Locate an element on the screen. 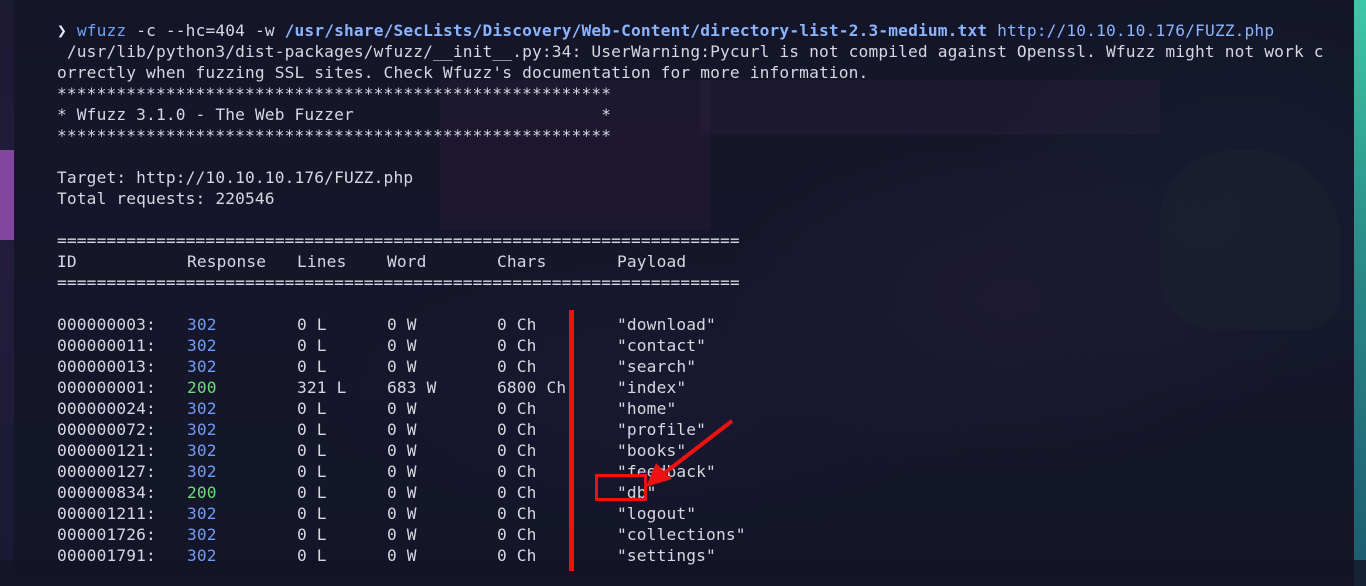  row-payload: "search" is located at coordinates (657, 366).